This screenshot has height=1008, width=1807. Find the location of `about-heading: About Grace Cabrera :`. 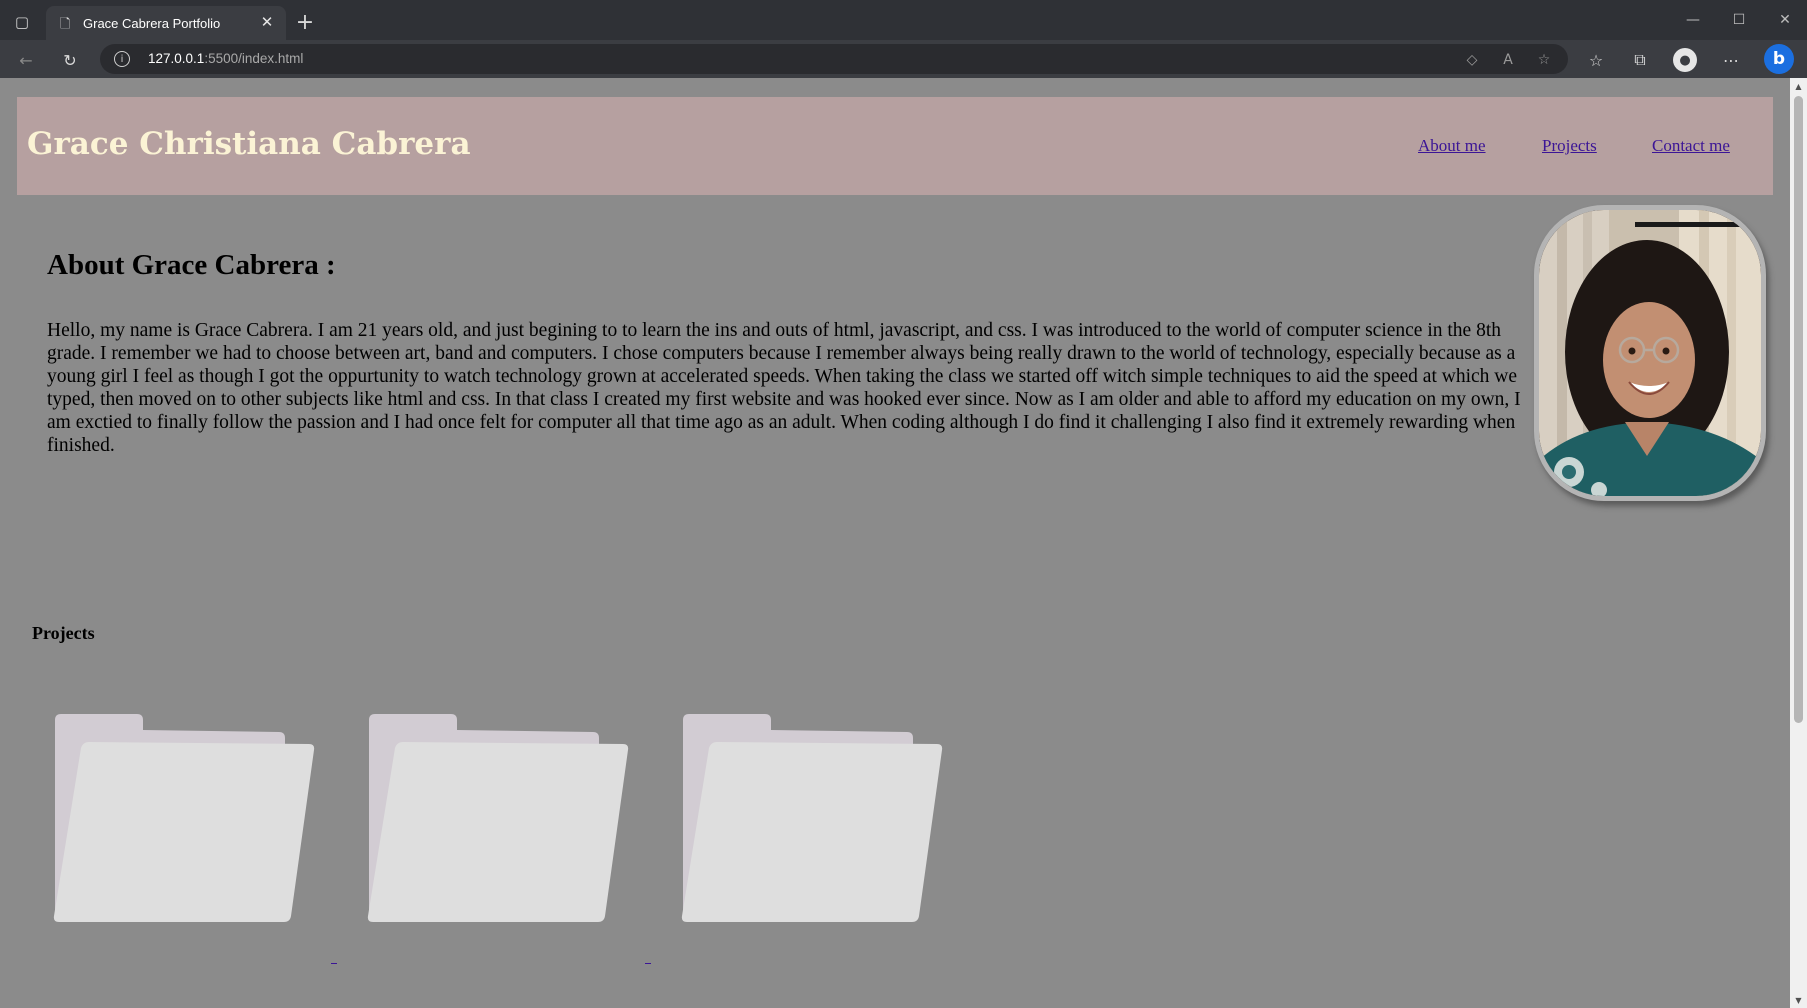

about-heading: About Grace Cabrera : is located at coordinates (191, 265).